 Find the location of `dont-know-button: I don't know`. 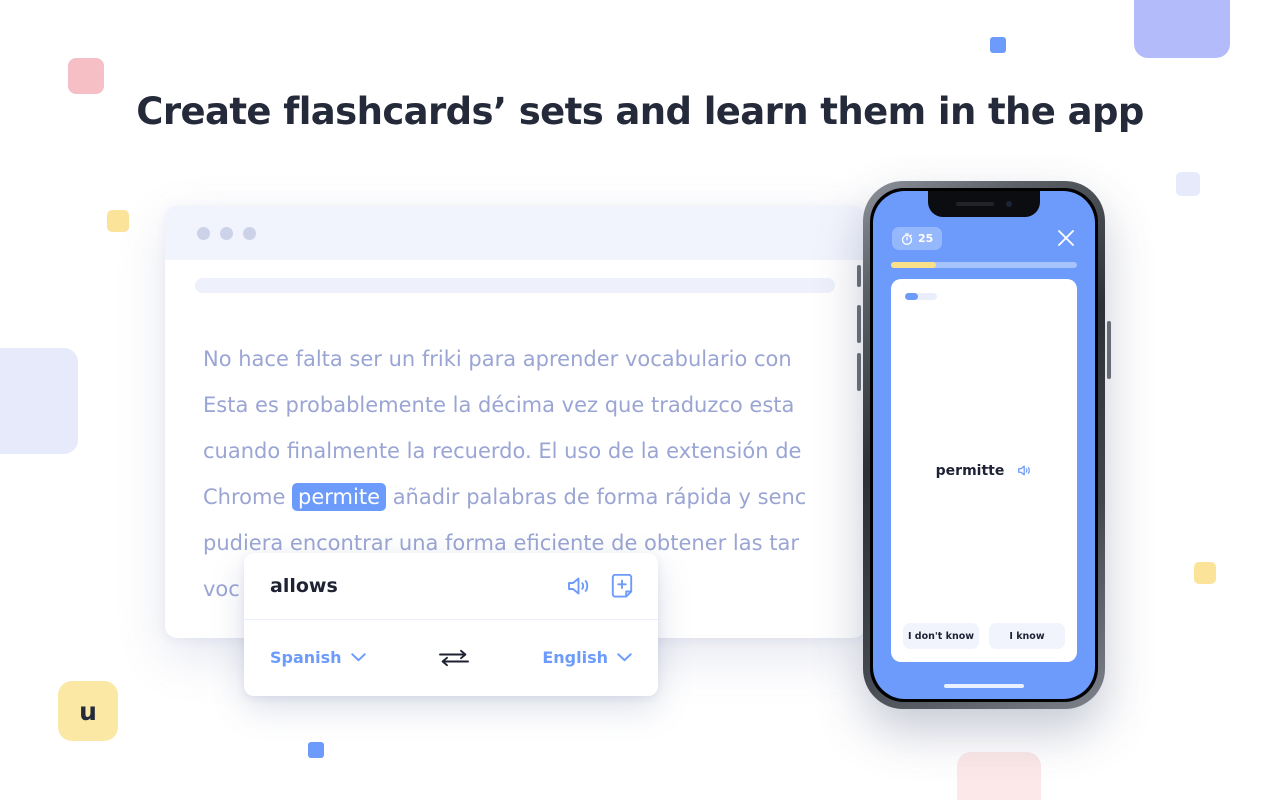

dont-know-button: I don't know is located at coordinates (941, 636).